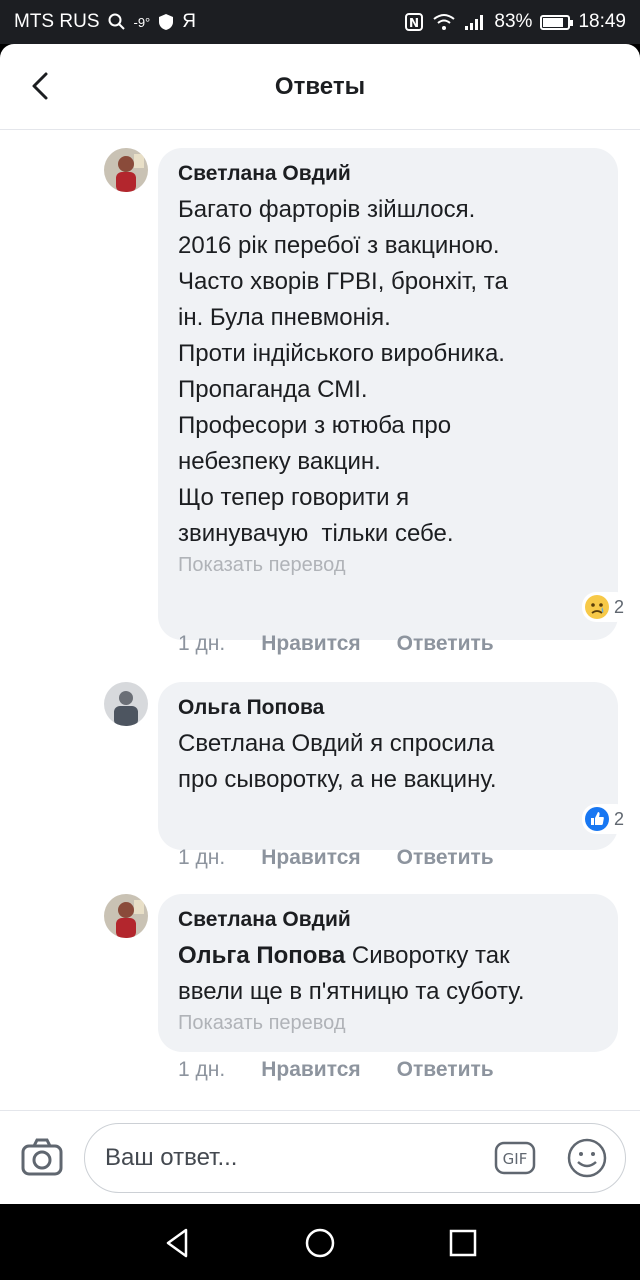  Describe the element at coordinates (513, 21) in the screenshot. I see `battery-percent: 83%` at that location.